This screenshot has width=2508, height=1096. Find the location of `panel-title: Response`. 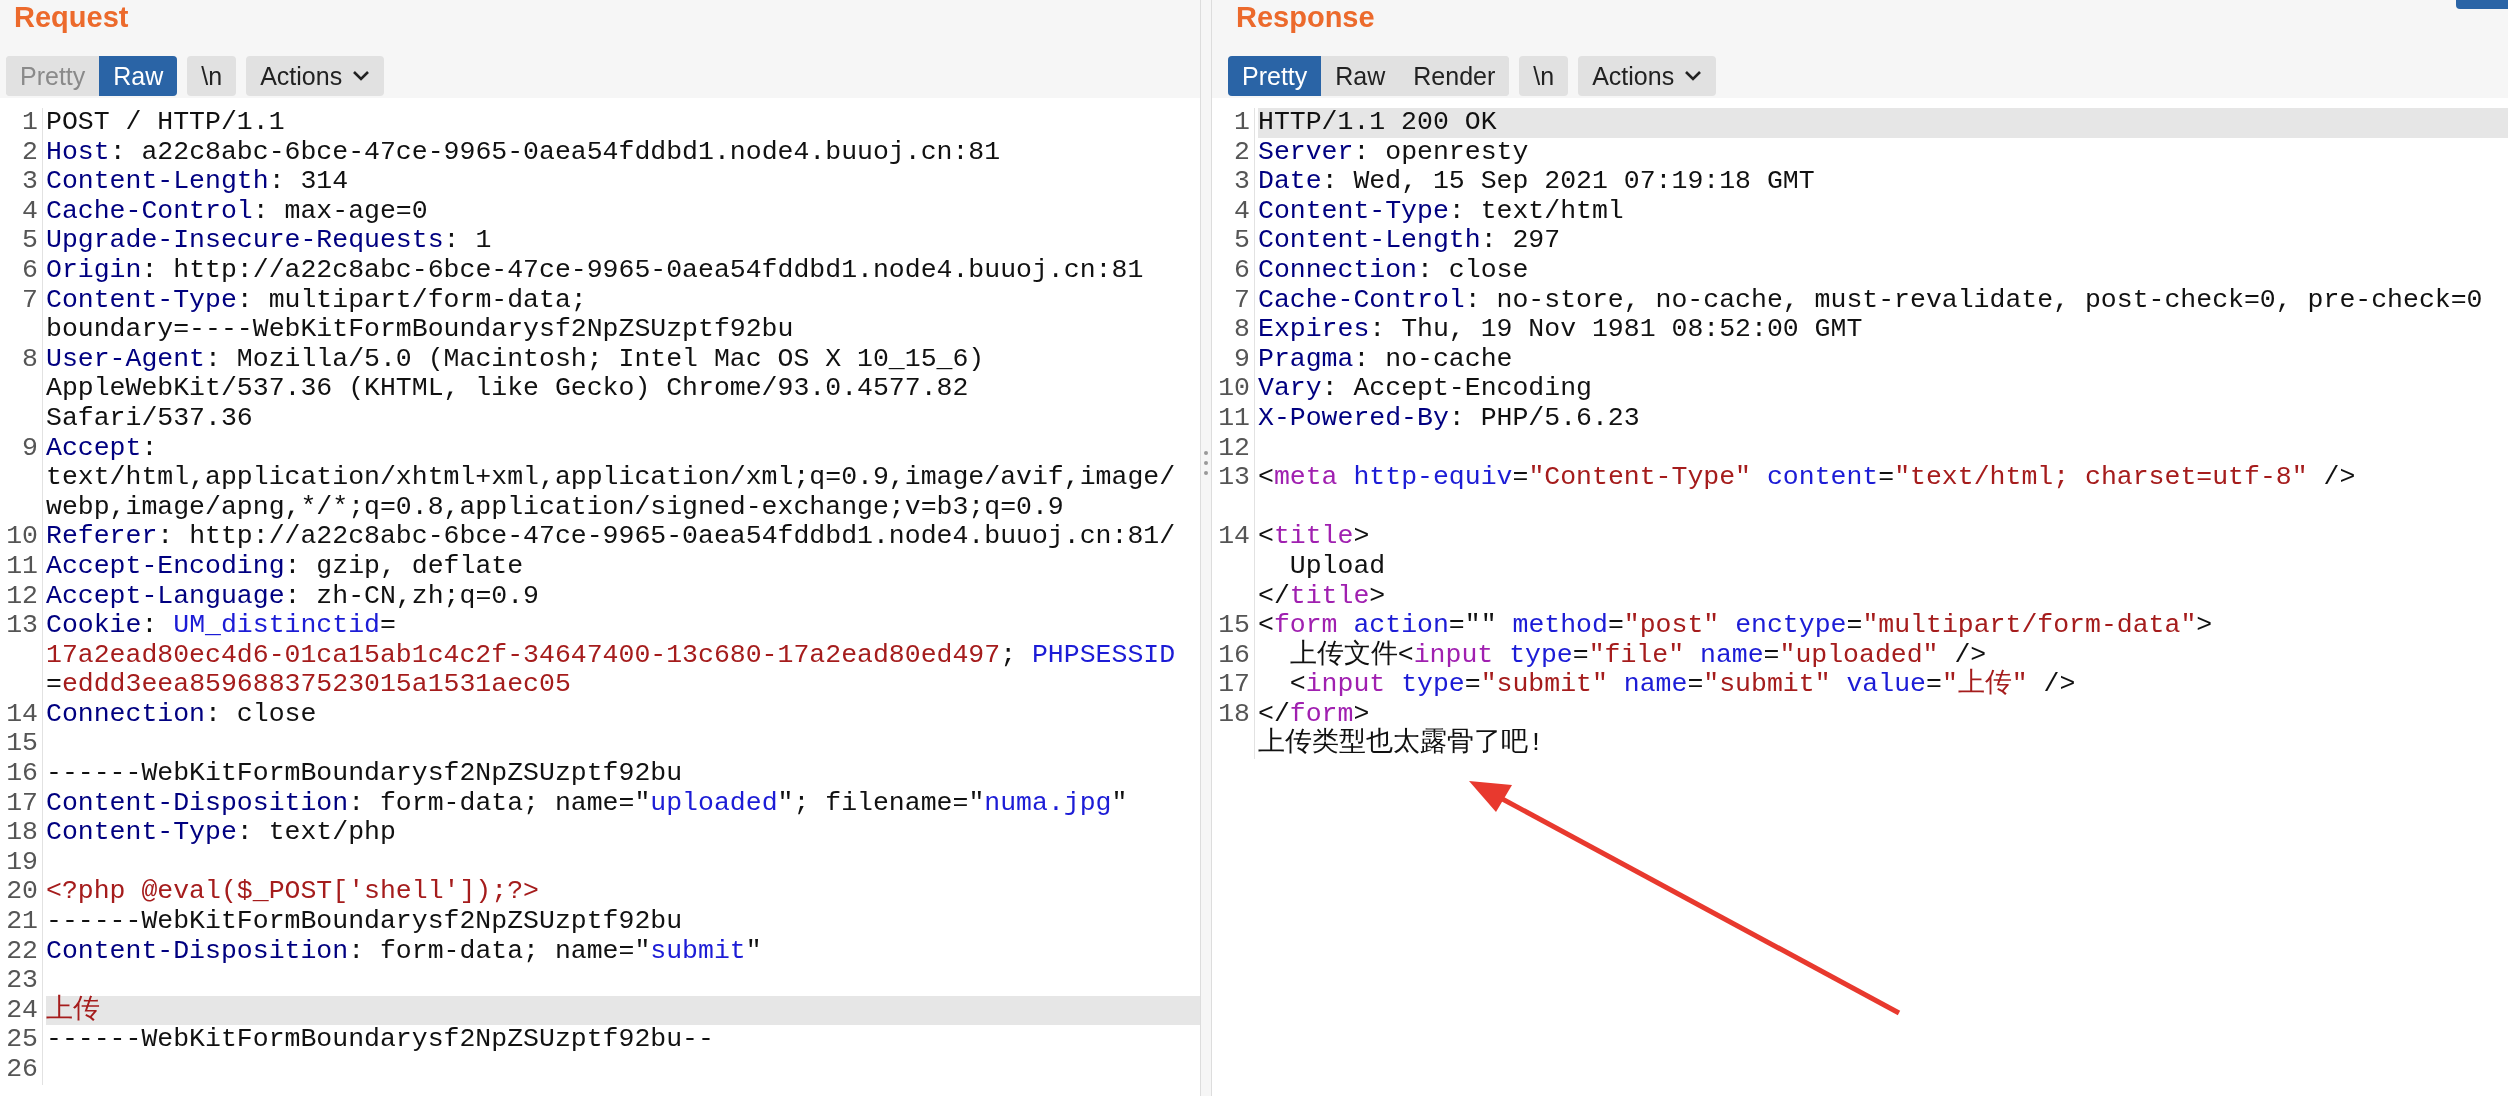

panel-title: Response is located at coordinates (1305, 17).